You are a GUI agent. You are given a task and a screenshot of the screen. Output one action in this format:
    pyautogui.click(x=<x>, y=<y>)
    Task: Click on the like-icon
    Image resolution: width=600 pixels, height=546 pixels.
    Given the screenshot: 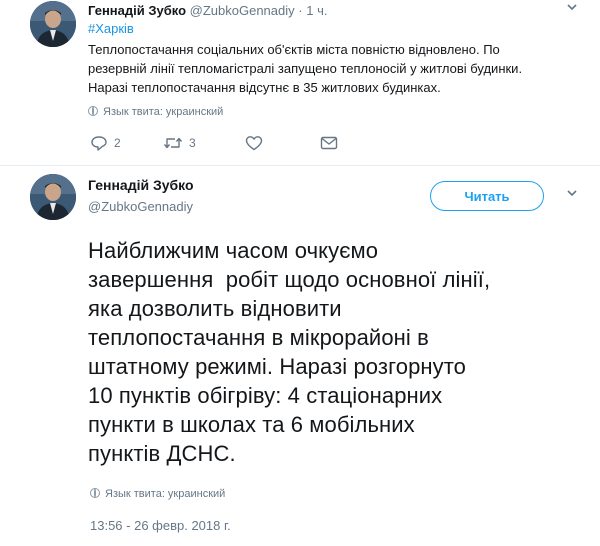 What is the action you would take?
    pyautogui.click(x=254, y=143)
    